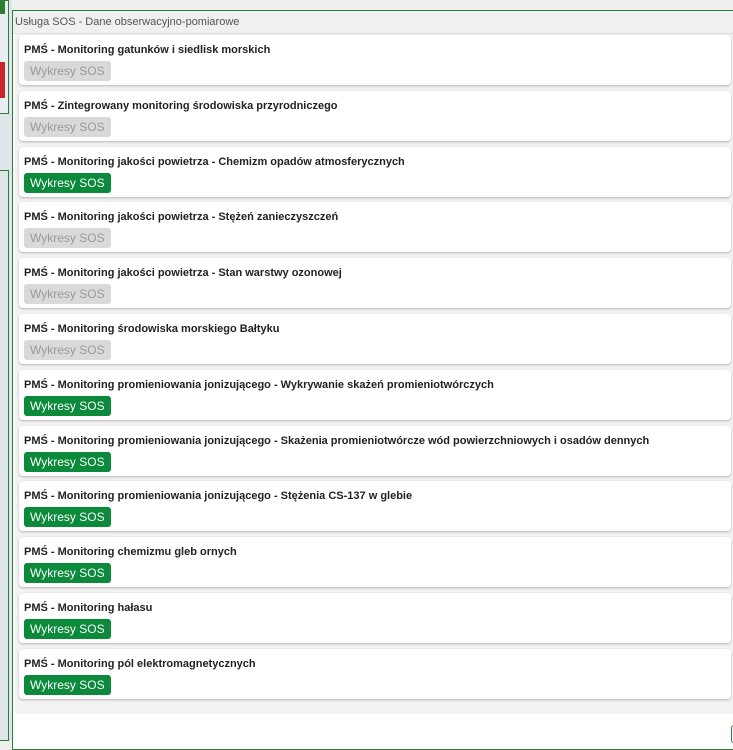  I want to click on background-green-marker, so click(2, 7).